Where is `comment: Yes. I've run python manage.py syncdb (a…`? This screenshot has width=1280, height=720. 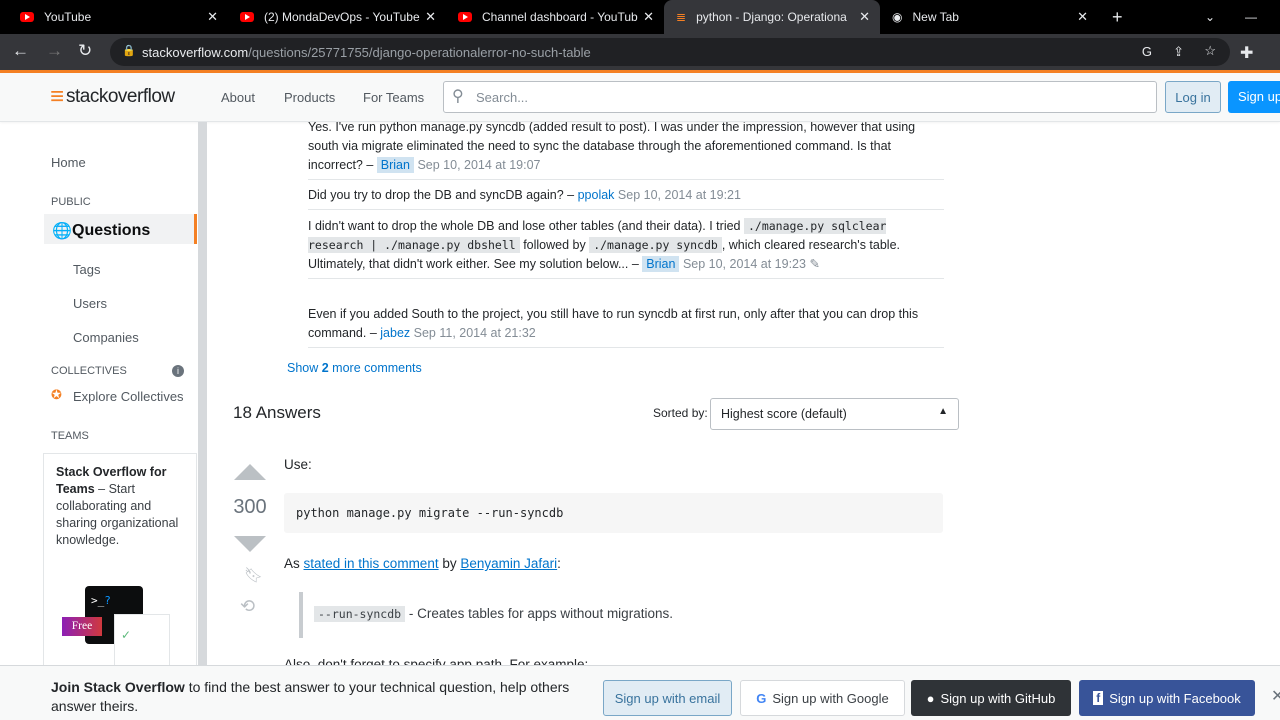
comment: Yes. I've run python manage.py syncdb (a… is located at coordinates (626, 151).